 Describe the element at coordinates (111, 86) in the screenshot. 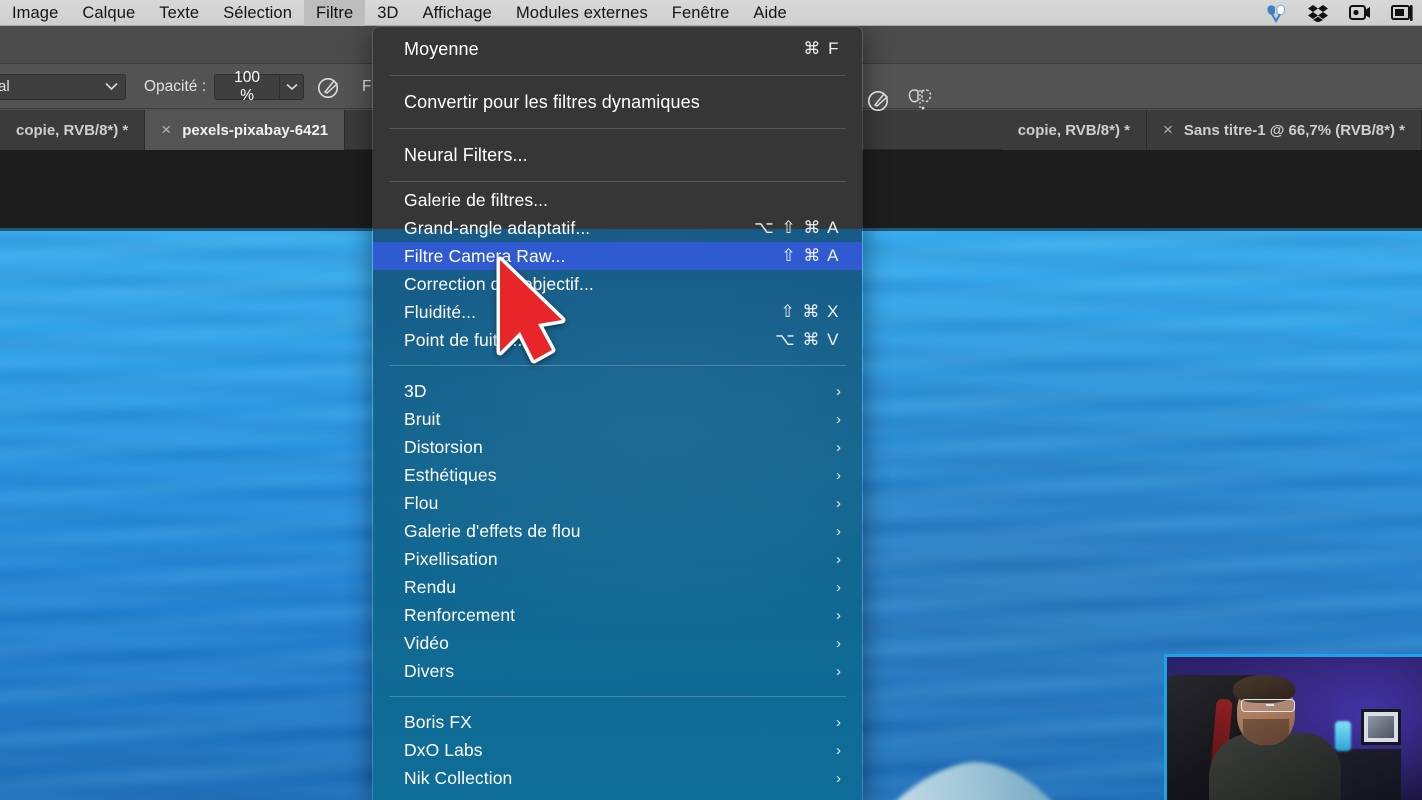

I see `chevron-down-icon` at that location.